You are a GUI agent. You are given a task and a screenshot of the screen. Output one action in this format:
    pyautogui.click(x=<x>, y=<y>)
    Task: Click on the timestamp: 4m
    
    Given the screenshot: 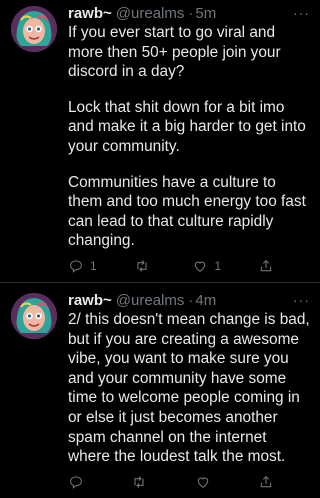 What is the action you would take?
    pyautogui.click(x=205, y=301)
    